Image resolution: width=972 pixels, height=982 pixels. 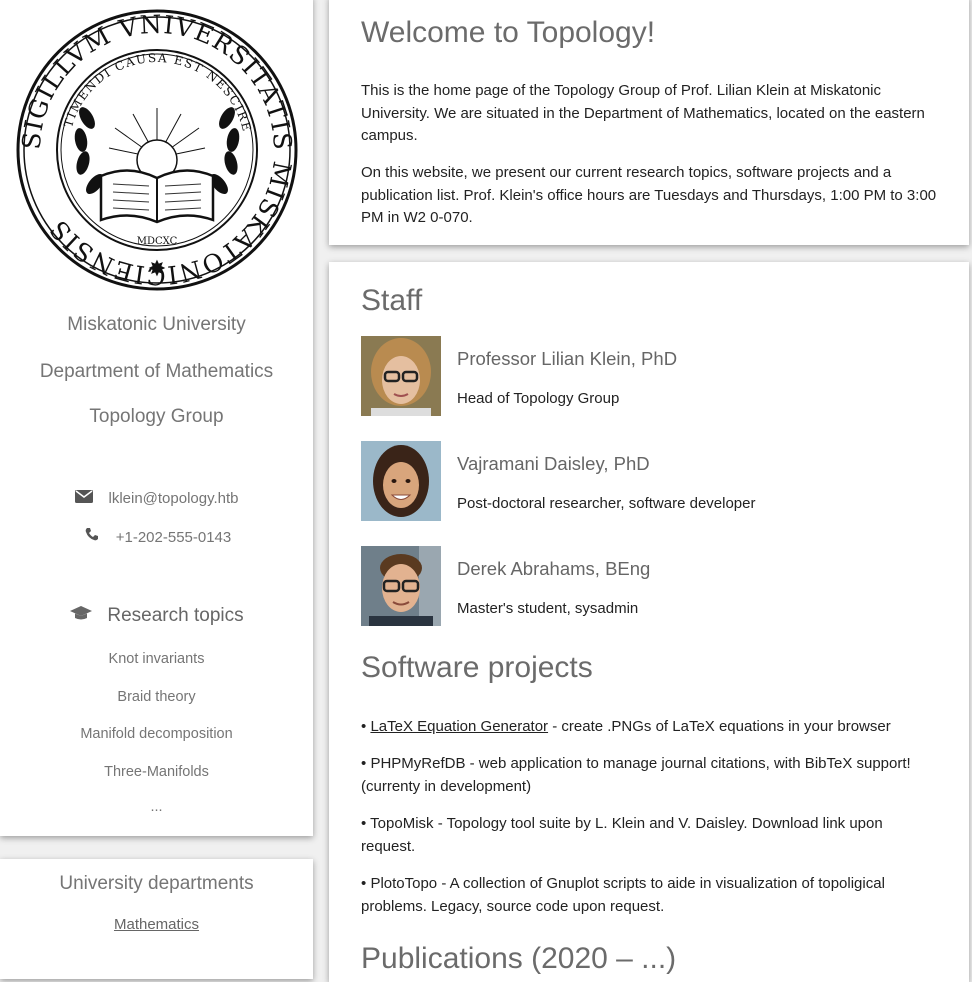 What do you see at coordinates (401, 586) in the screenshot?
I see `staff-photo-abrahams` at bounding box center [401, 586].